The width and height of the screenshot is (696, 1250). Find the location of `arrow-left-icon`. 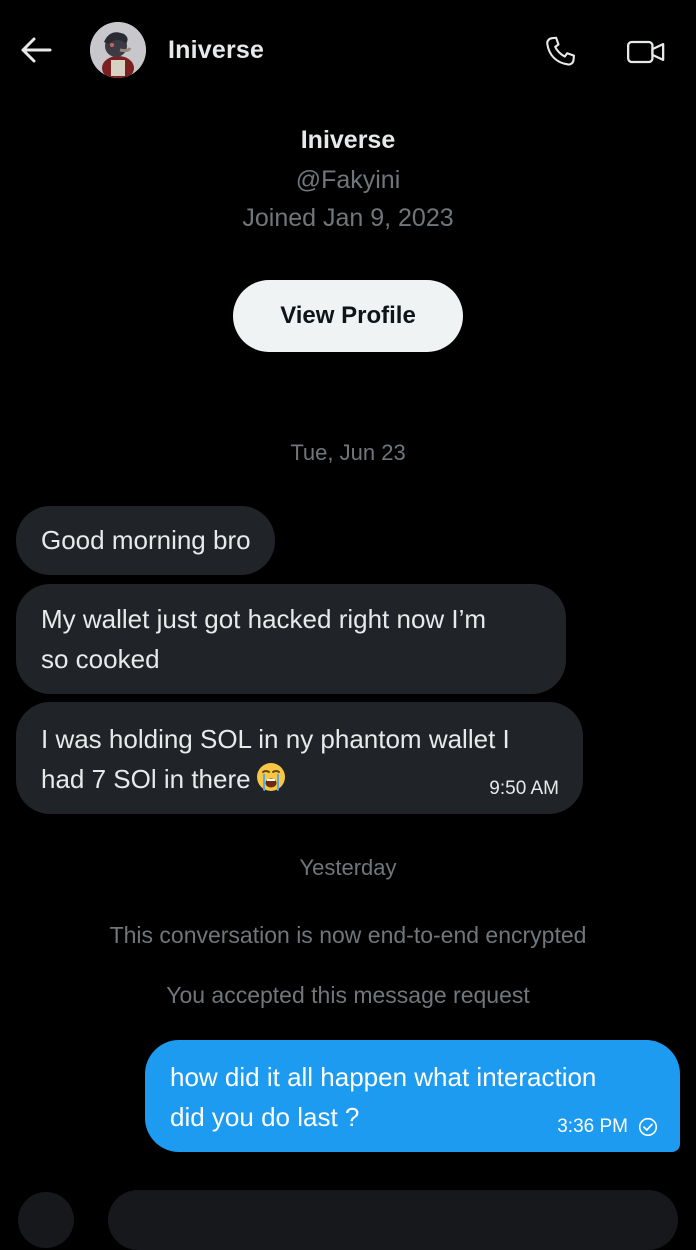

arrow-left-icon is located at coordinates (36, 50).